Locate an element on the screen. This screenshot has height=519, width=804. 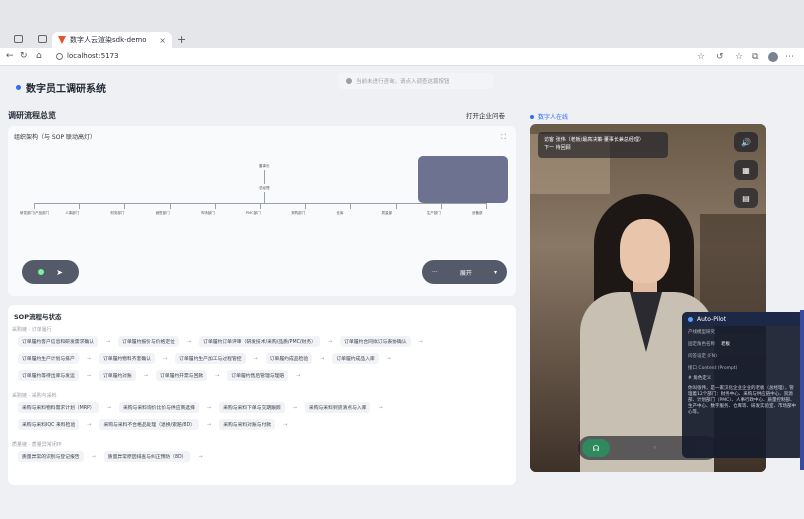
refresh-extension-icon: ↺ is located at coordinates (720, 57).